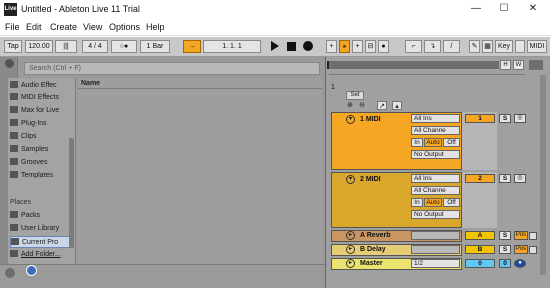 Image resolution: width=550 pixels, height=288 pixels. I want to click on return-a-fold-icon: ▸, so click(350, 235).